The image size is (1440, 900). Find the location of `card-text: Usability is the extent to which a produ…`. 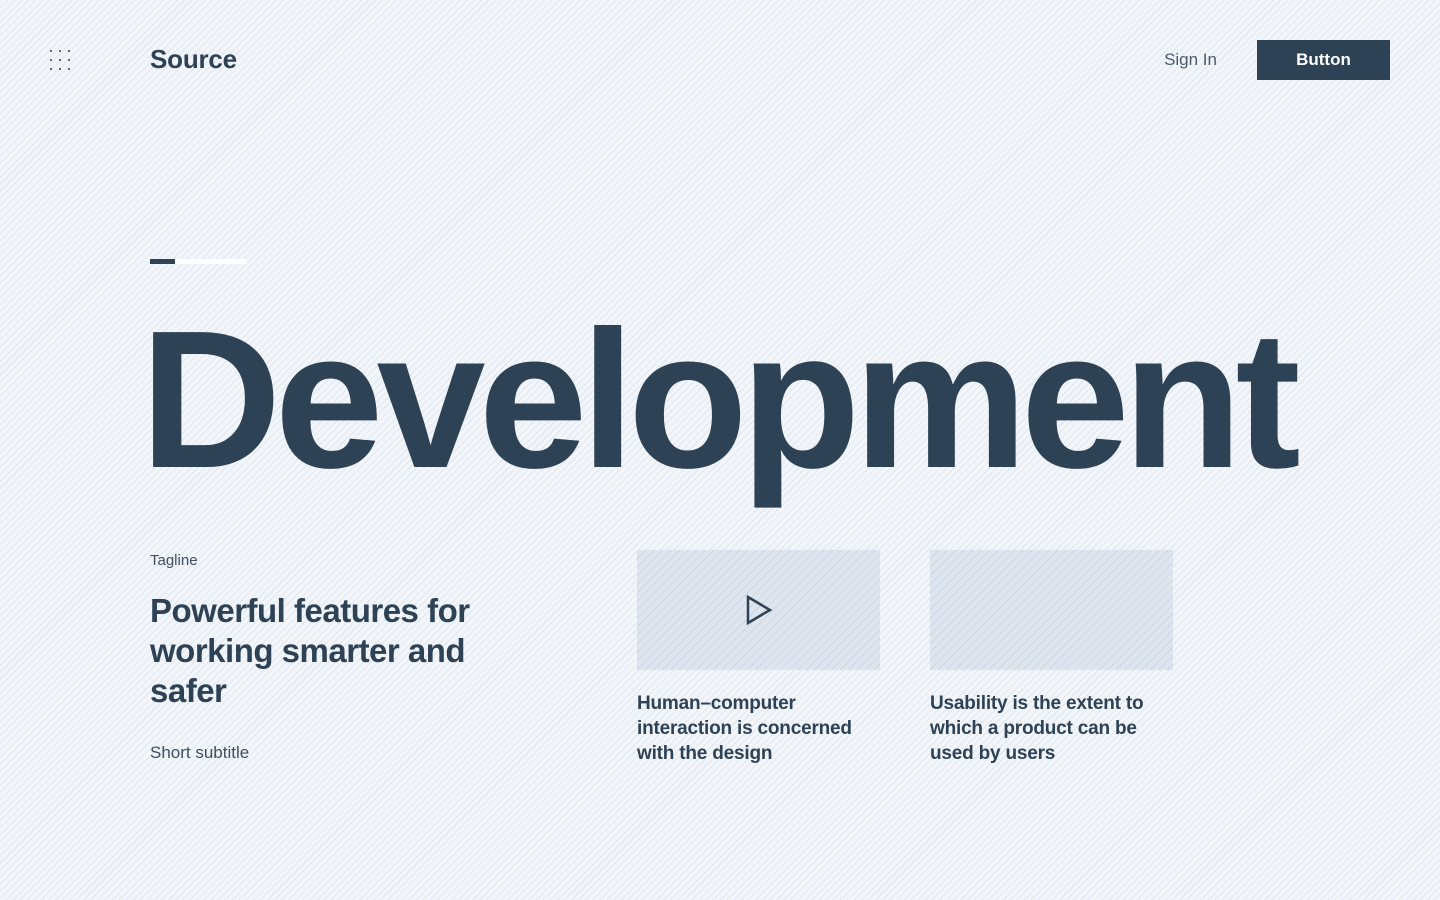

card-text: Usability is the extent to which a produ… is located at coordinates (1037, 728).